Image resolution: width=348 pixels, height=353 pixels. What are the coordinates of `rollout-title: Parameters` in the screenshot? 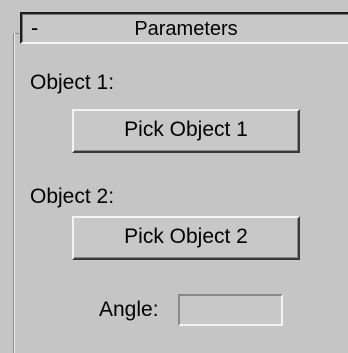 It's located at (186, 29).